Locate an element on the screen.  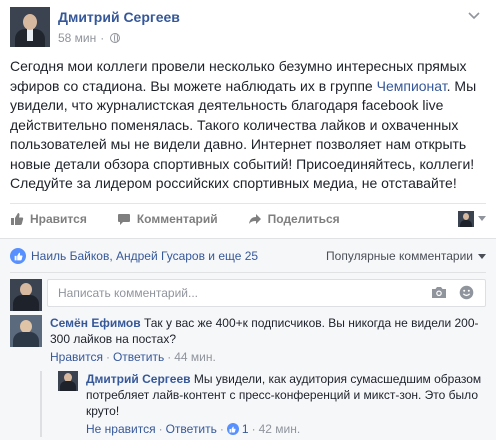
share-button: Поделиться is located at coordinates (294, 219).